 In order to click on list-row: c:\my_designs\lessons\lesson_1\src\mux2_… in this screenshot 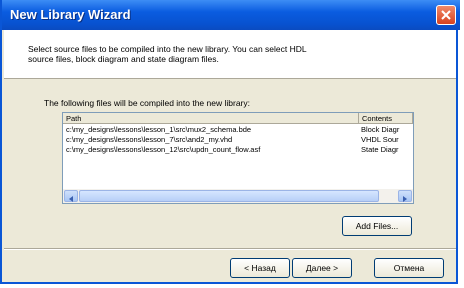, I will do `click(238, 130)`.